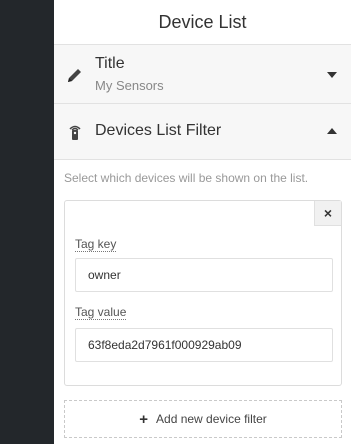 This screenshot has height=444, width=351. What do you see at coordinates (202, 22) in the screenshot?
I see `panel-title: Device List` at bounding box center [202, 22].